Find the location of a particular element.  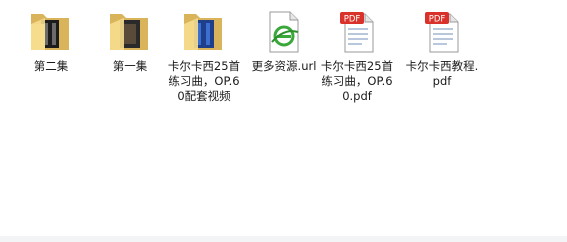

file-item-folder: 第一集 is located at coordinates (130, 40).